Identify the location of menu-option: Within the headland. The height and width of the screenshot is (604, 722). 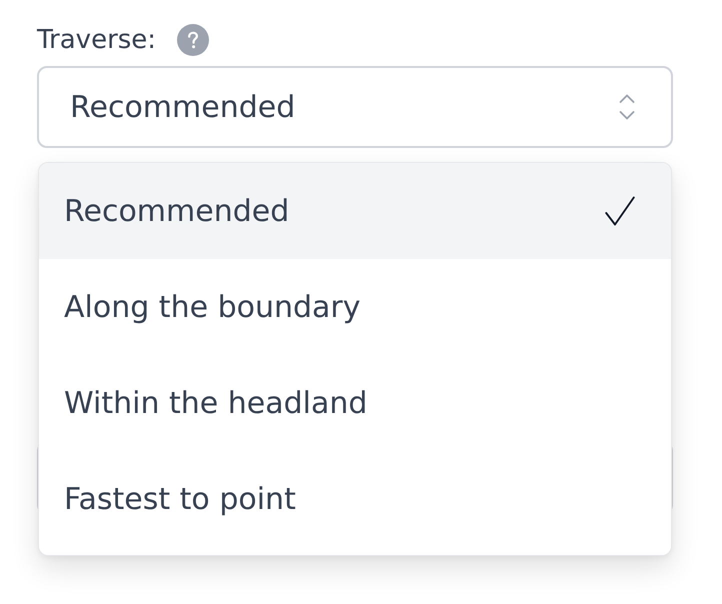
(355, 403).